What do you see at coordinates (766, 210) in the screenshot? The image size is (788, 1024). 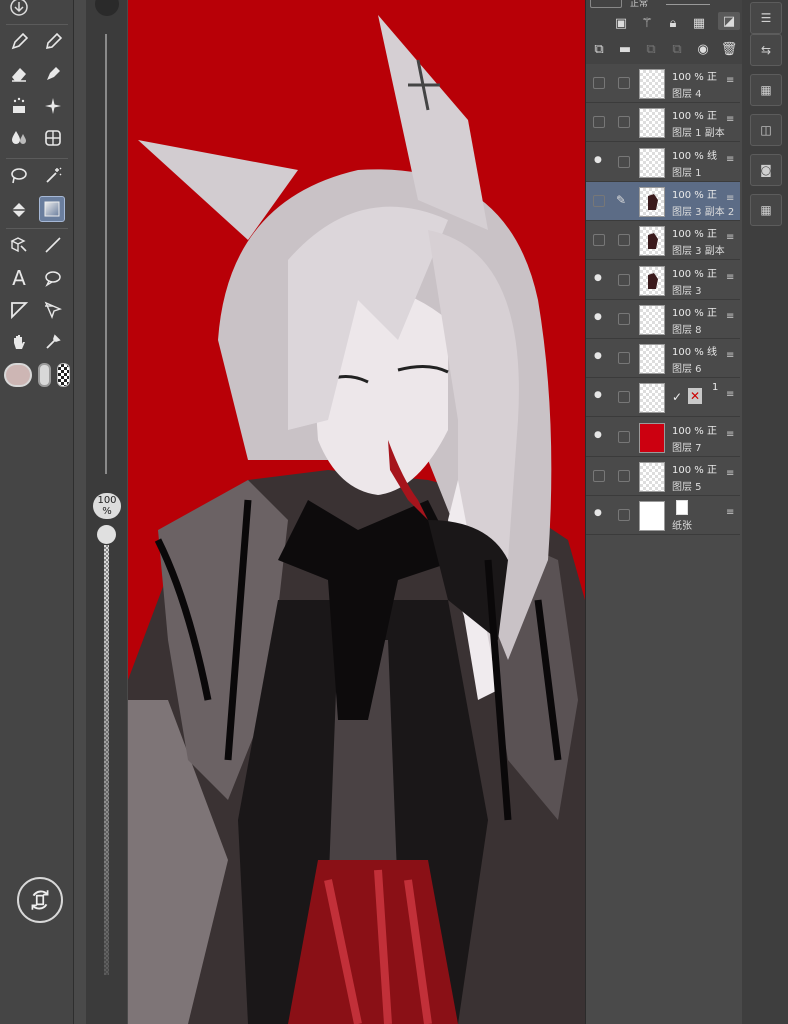 I see `property-panel-toggle: ▦` at bounding box center [766, 210].